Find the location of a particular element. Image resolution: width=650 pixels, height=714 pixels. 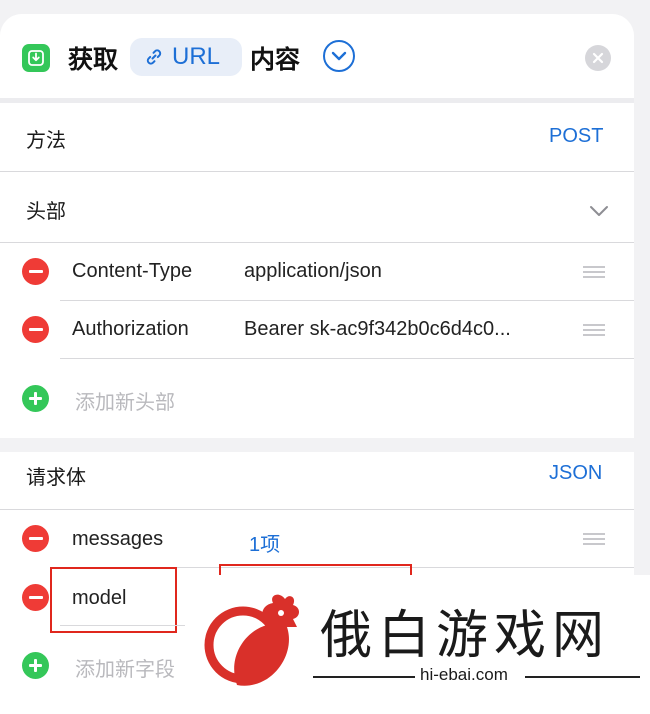

add-header-label: 添加新头部 is located at coordinates (125, 400).